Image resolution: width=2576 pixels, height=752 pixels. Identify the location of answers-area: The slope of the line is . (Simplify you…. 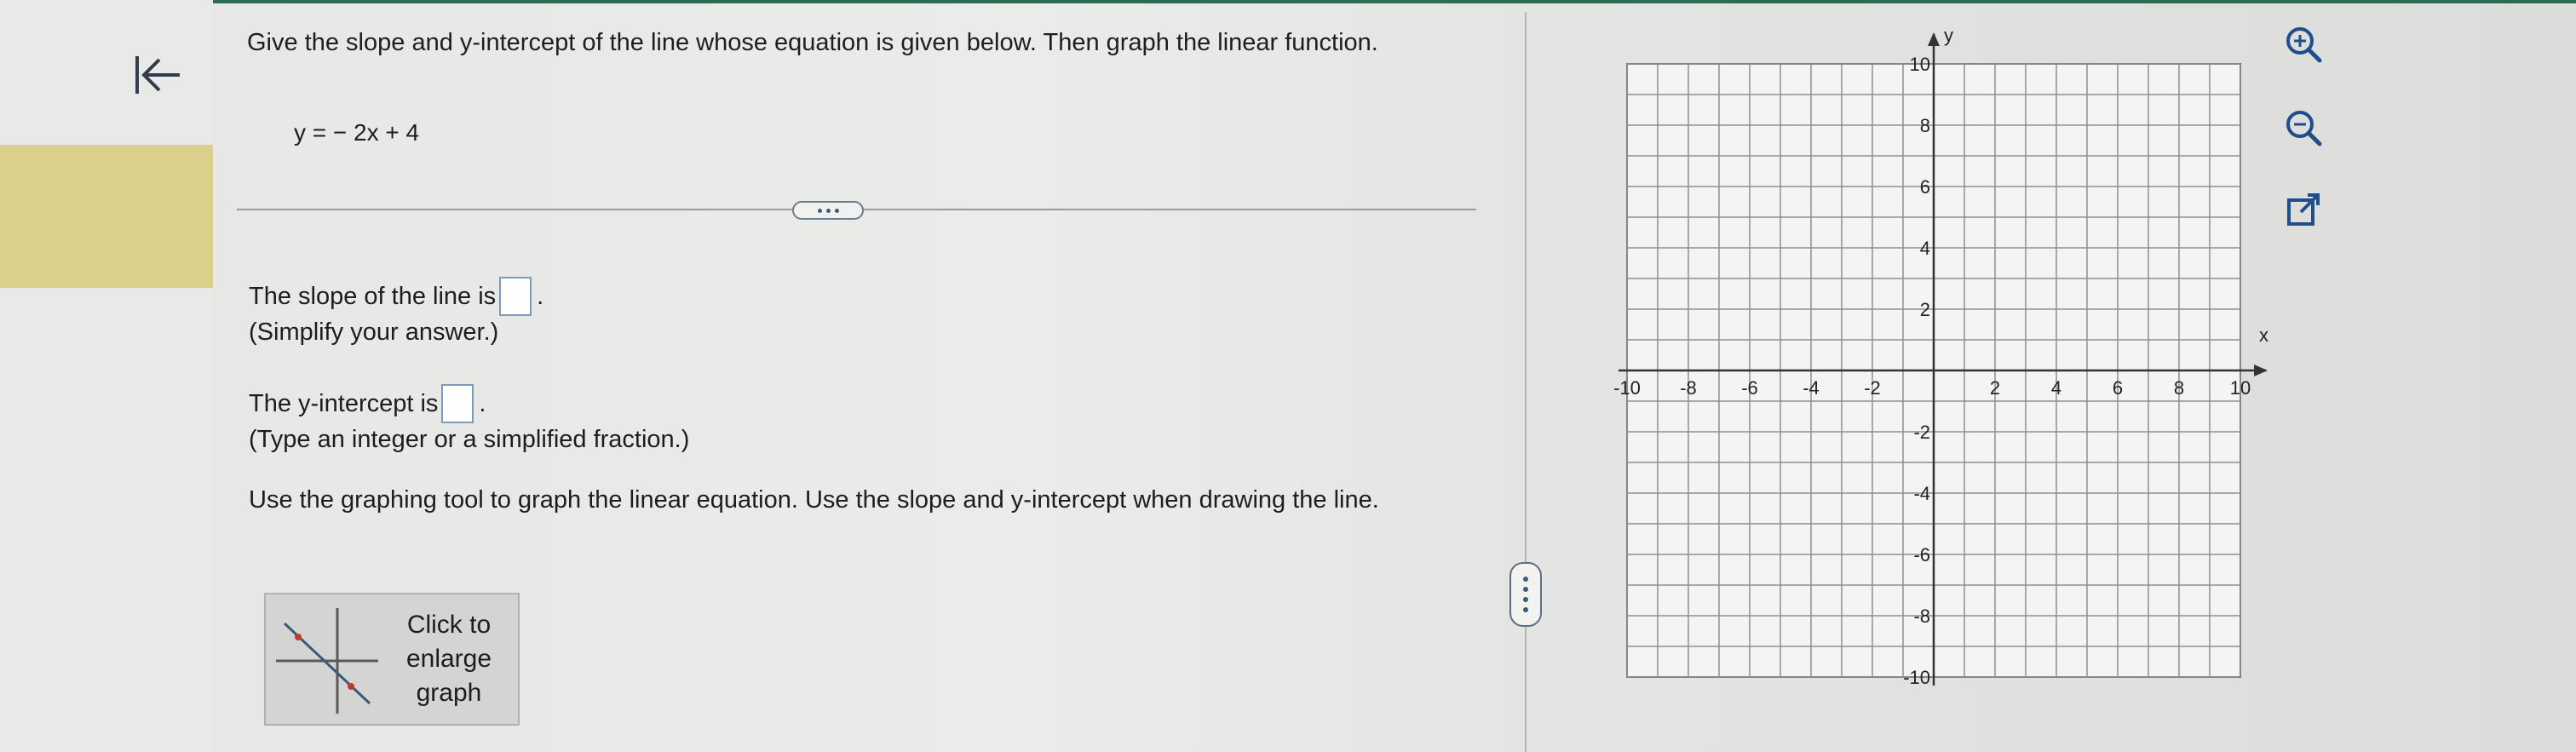
(850, 397).